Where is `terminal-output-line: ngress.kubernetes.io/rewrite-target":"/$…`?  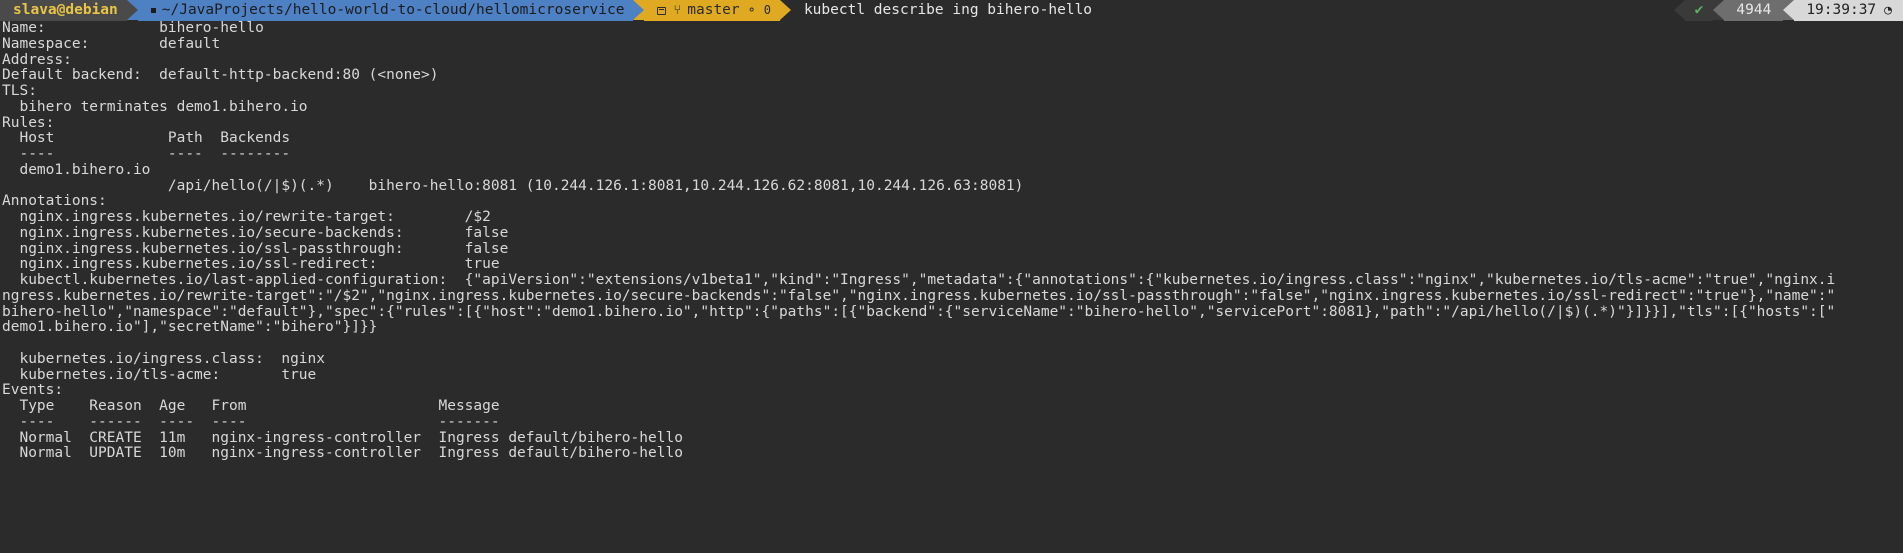 terminal-output-line: ngress.kubernetes.io/rewrite-target":"/$… is located at coordinates (919, 296).